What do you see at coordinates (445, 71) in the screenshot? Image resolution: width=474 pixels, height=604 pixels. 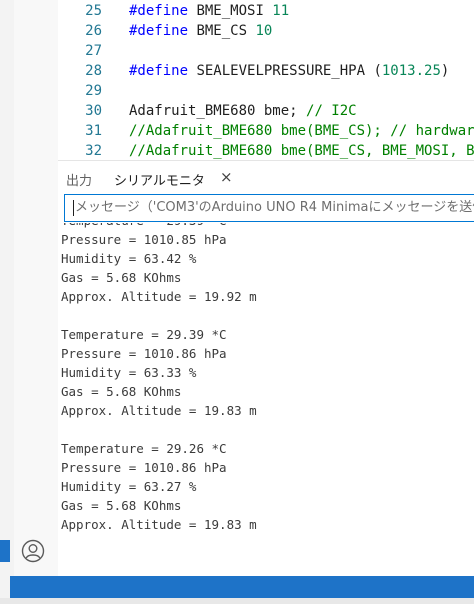 I see `code-token: )` at bounding box center [445, 71].